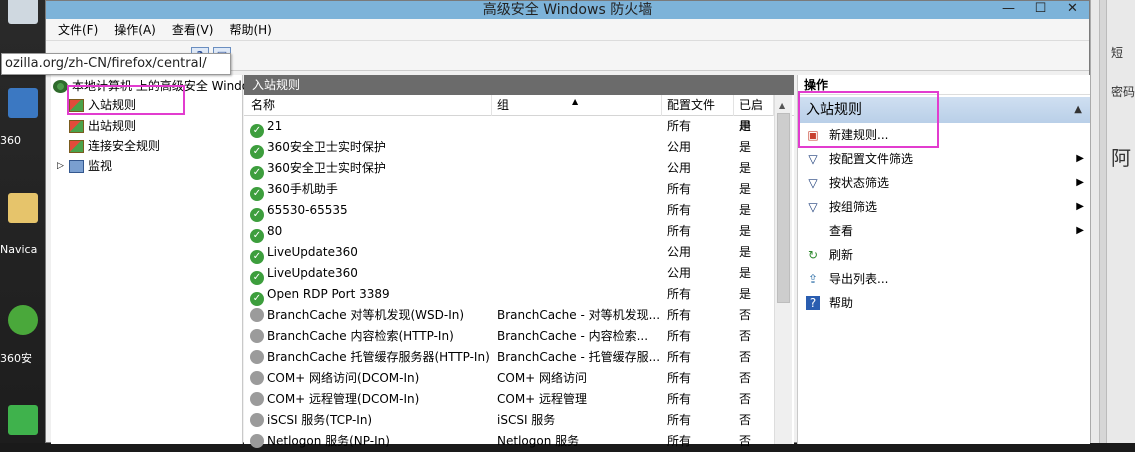 Image resolution: width=1135 pixels, height=452 pixels. Describe the element at coordinates (519, 190) in the screenshot. I see `table-row: ✓ 360手机助手 所有 是` at that location.